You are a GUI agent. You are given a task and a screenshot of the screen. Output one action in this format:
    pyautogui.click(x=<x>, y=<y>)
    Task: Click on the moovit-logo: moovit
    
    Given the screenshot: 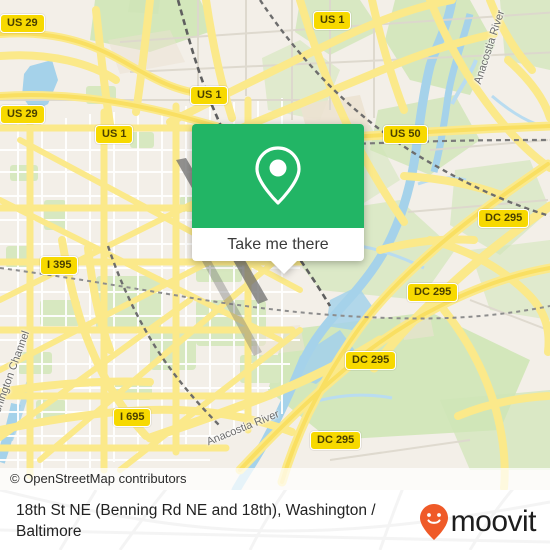 What is the action you would take?
    pyautogui.click(x=478, y=520)
    